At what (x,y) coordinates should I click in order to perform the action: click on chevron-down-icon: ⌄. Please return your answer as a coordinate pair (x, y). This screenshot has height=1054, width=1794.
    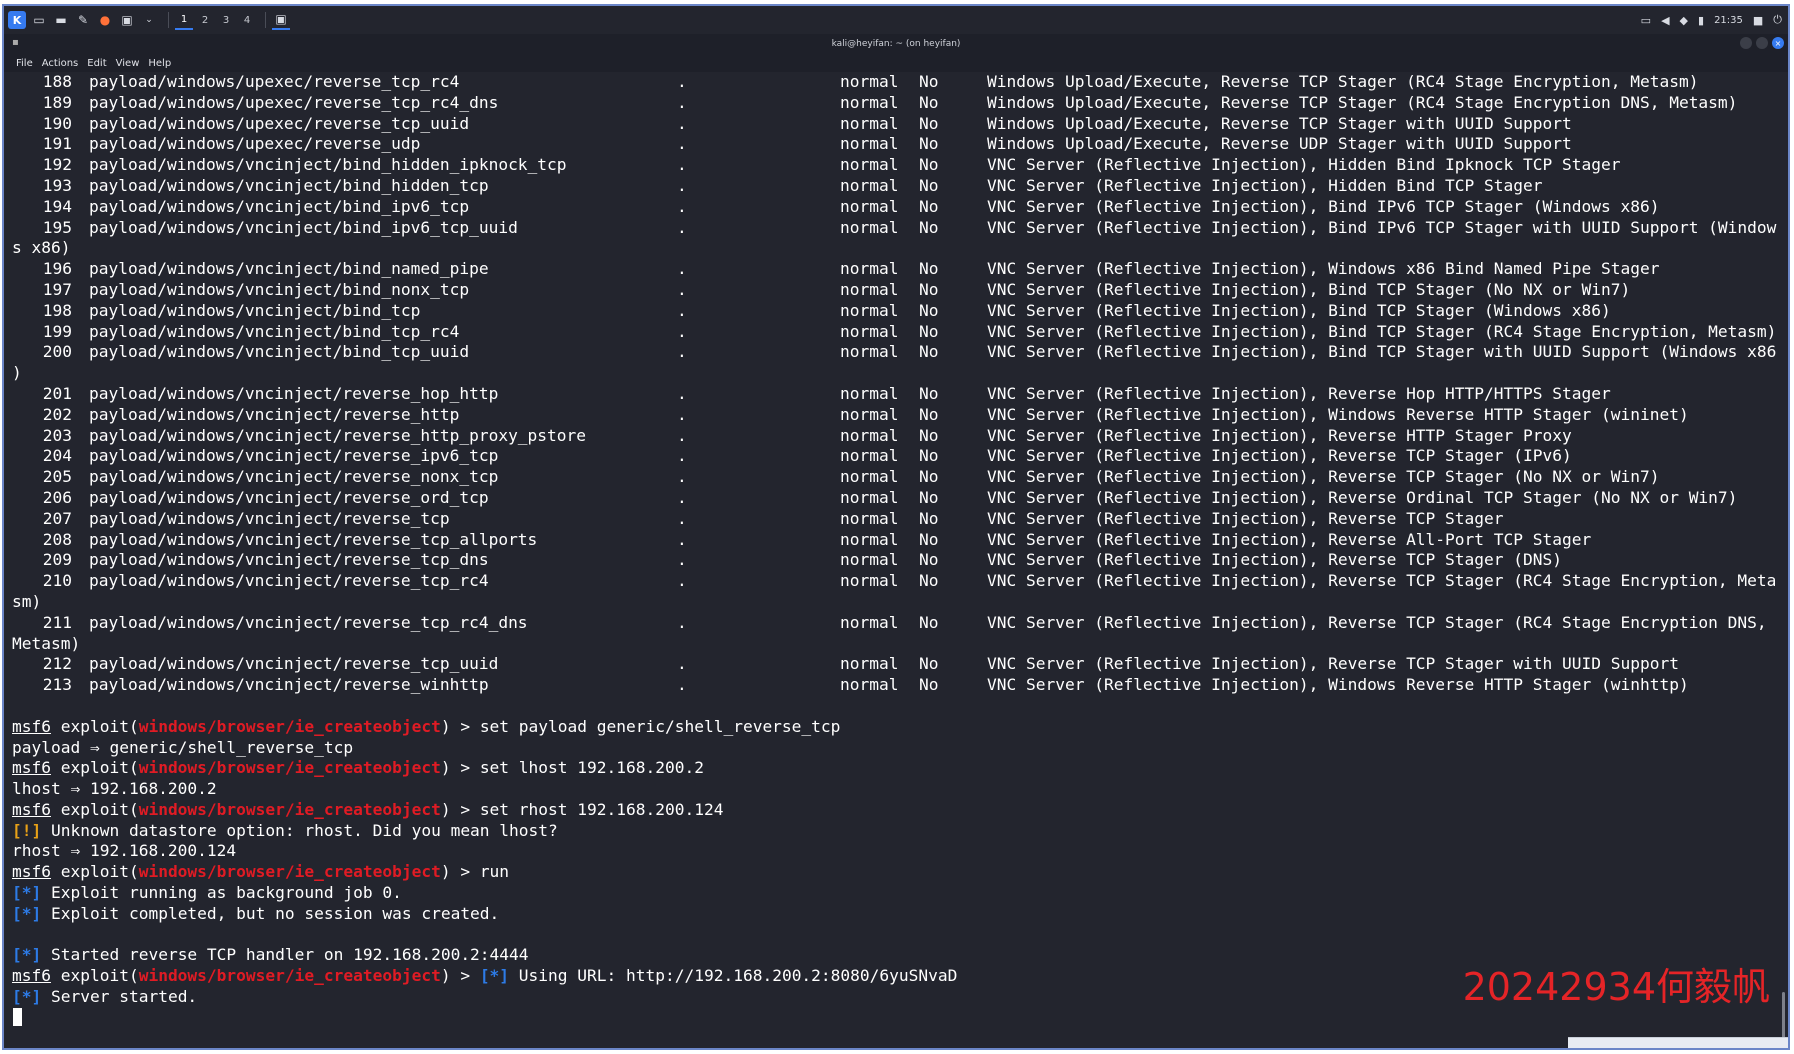
    Looking at the image, I should click on (149, 20).